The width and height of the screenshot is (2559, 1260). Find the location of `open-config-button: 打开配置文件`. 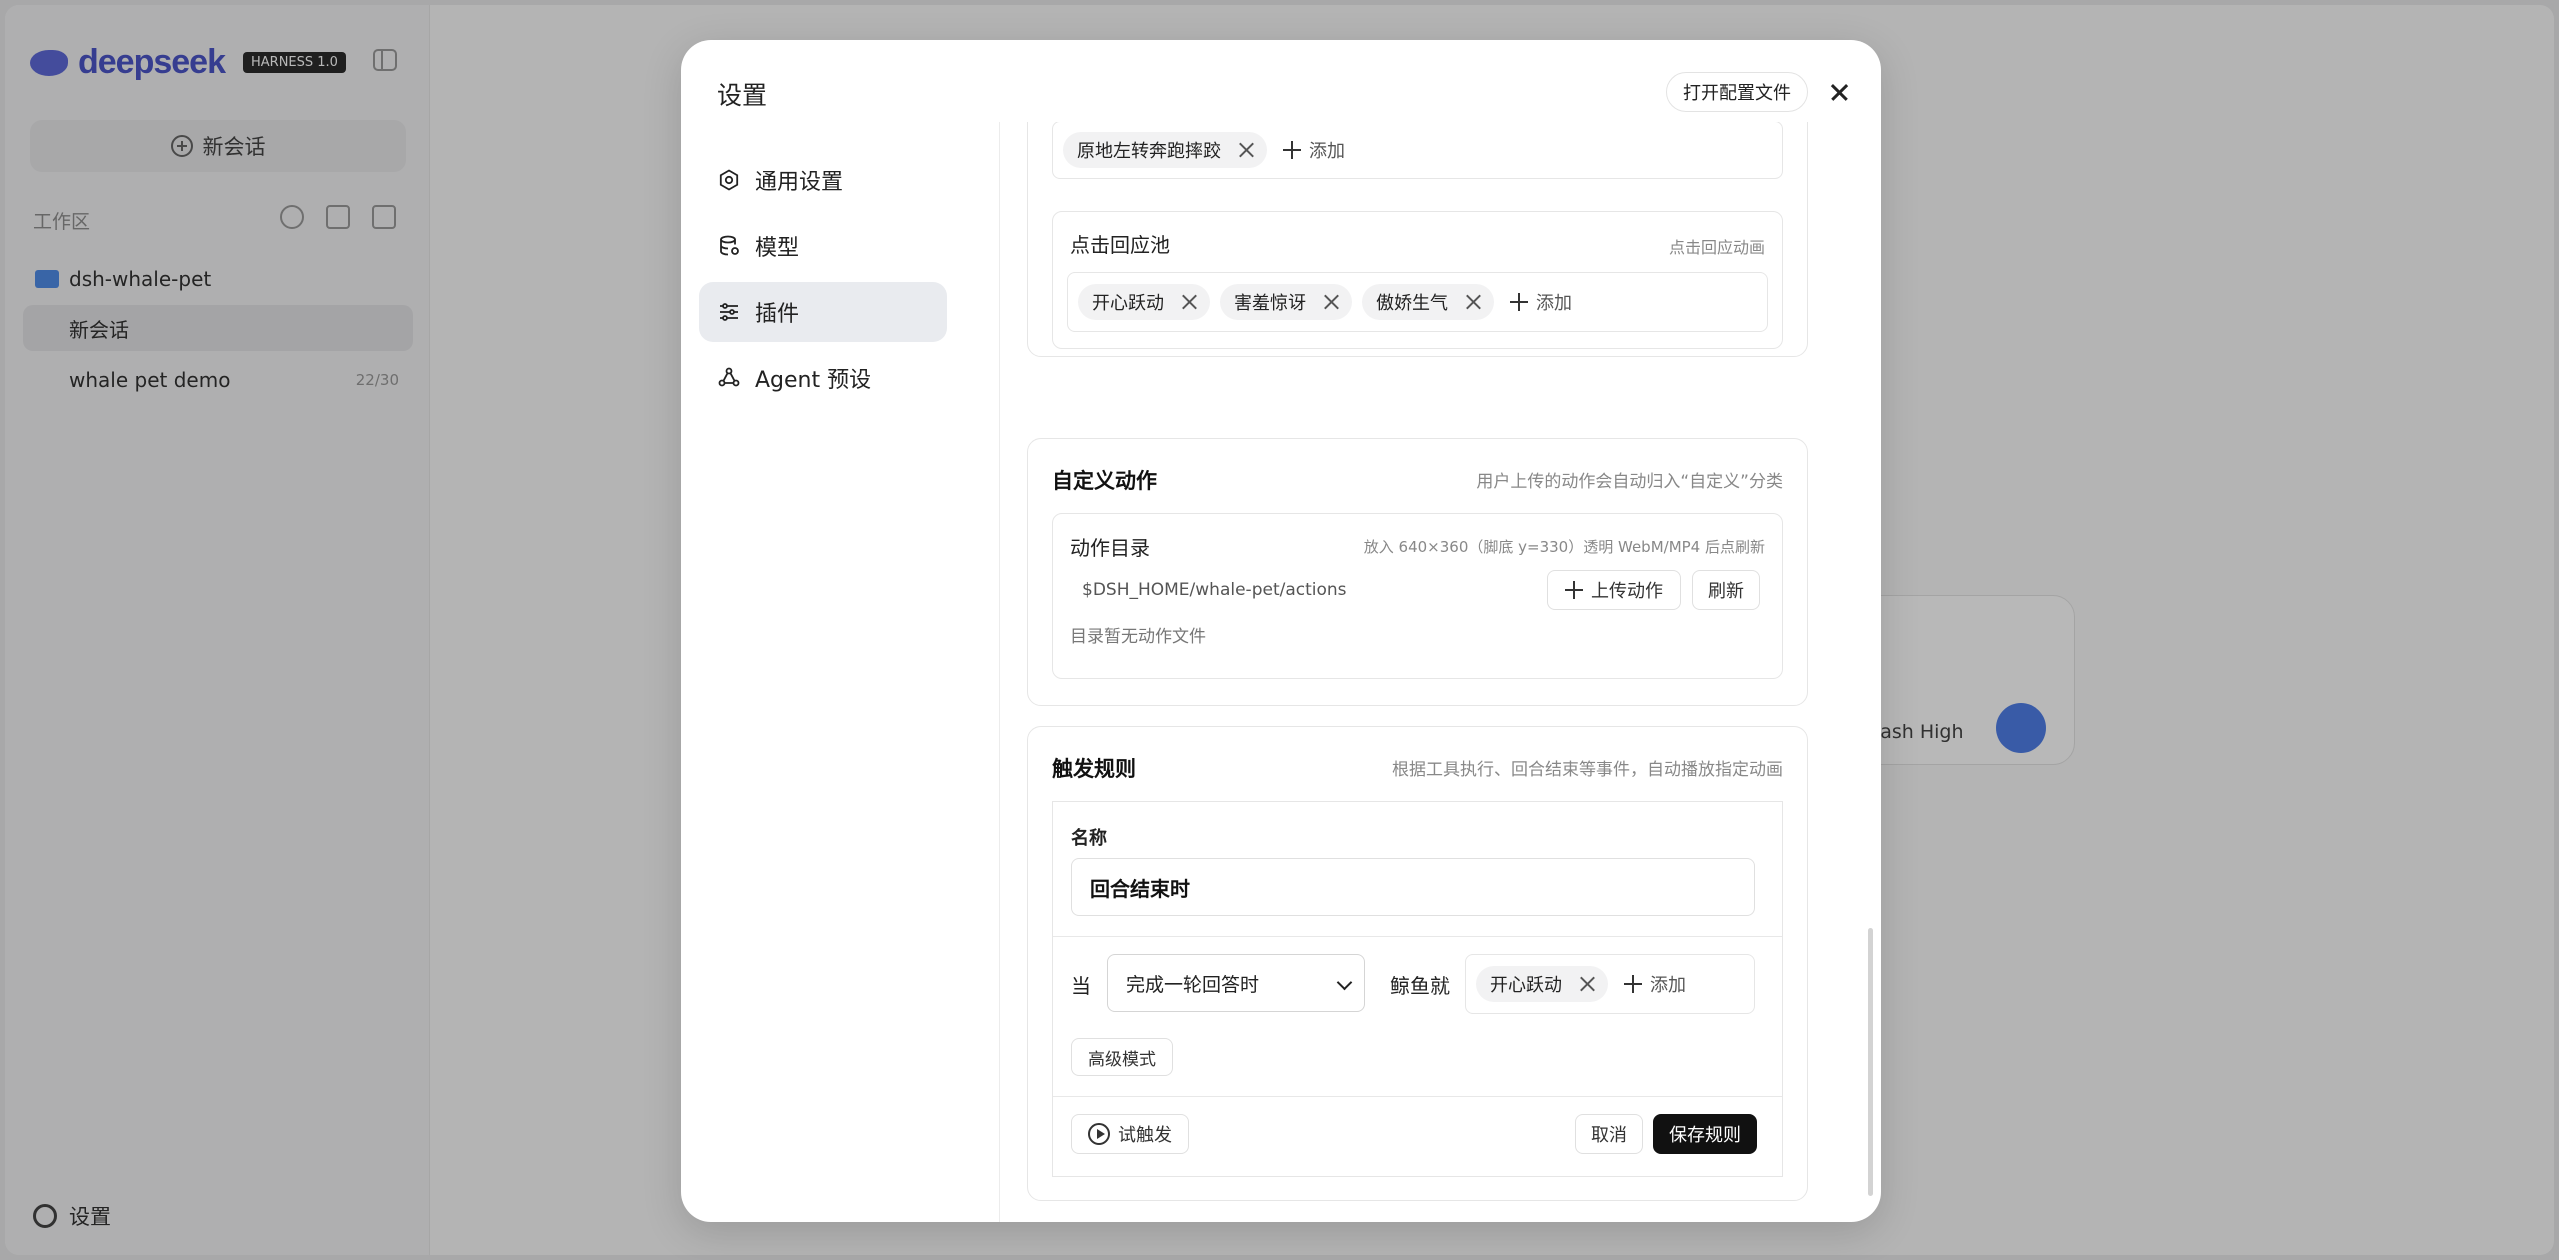

open-config-button: 打开配置文件 is located at coordinates (1737, 92).